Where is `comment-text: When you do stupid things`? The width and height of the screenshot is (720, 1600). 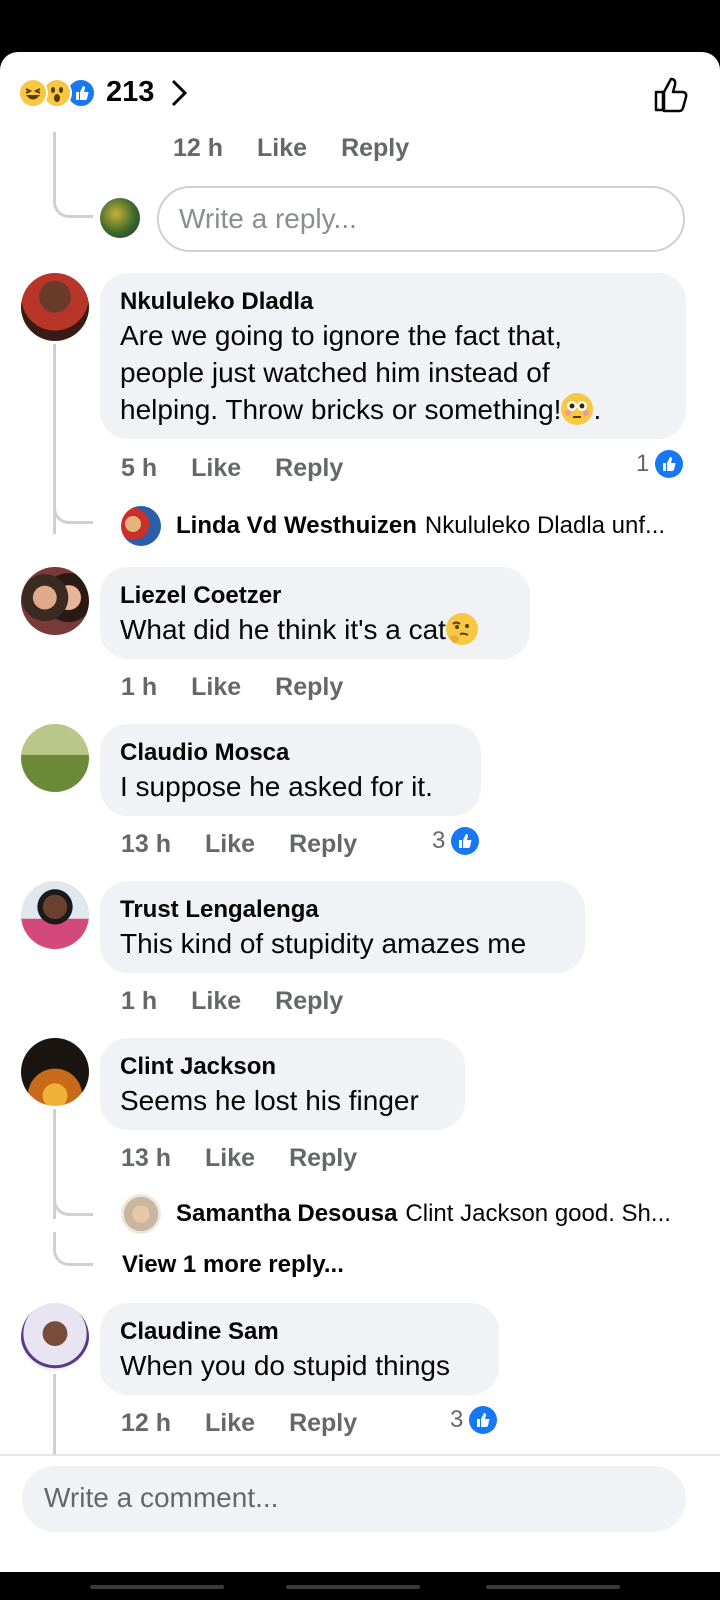
comment-text: When you do stupid things is located at coordinates (285, 1365).